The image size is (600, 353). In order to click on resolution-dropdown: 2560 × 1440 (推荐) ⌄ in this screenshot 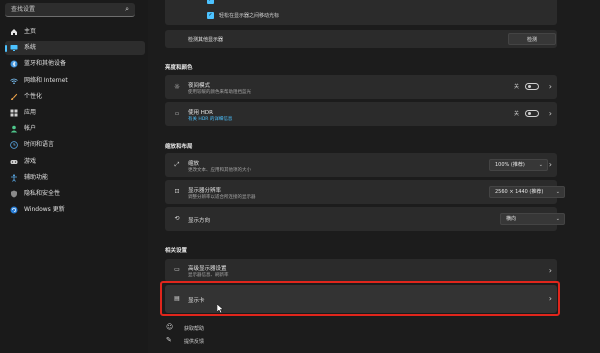, I will do `click(527, 192)`.